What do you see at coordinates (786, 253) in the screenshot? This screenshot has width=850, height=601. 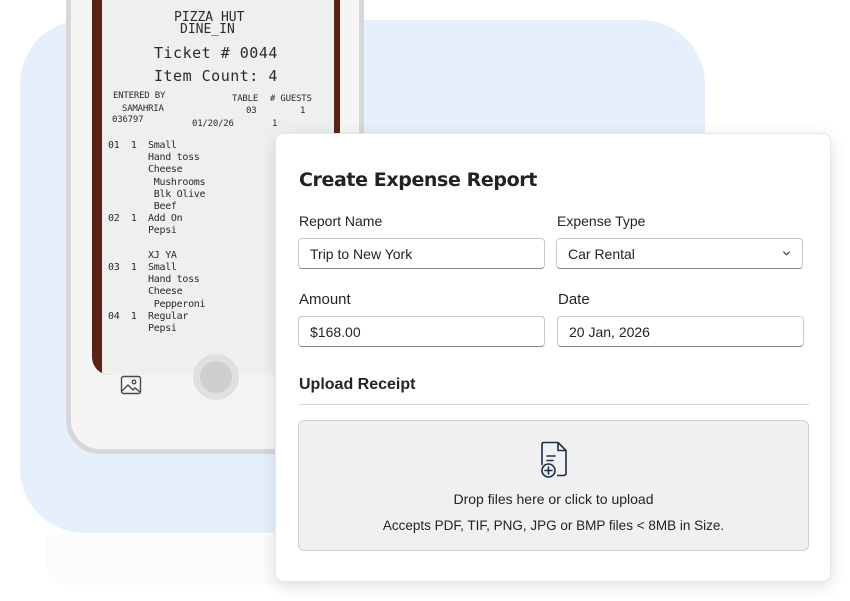 I see `chevron-down-icon` at bounding box center [786, 253].